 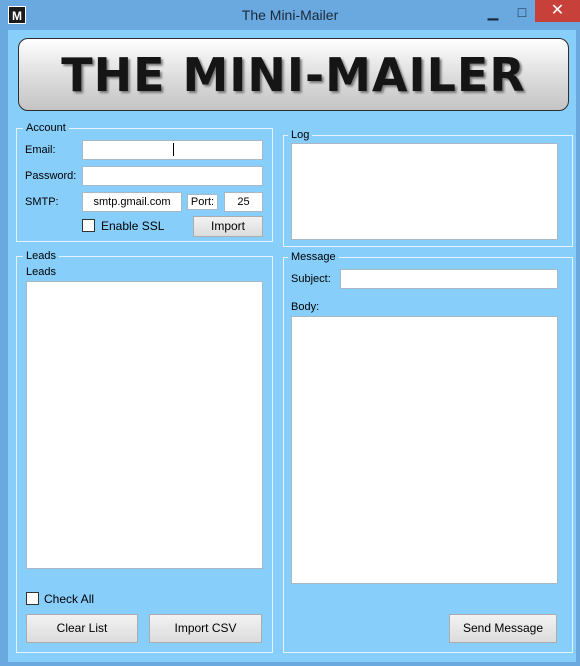 I want to click on password-input, so click(x=172, y=176).